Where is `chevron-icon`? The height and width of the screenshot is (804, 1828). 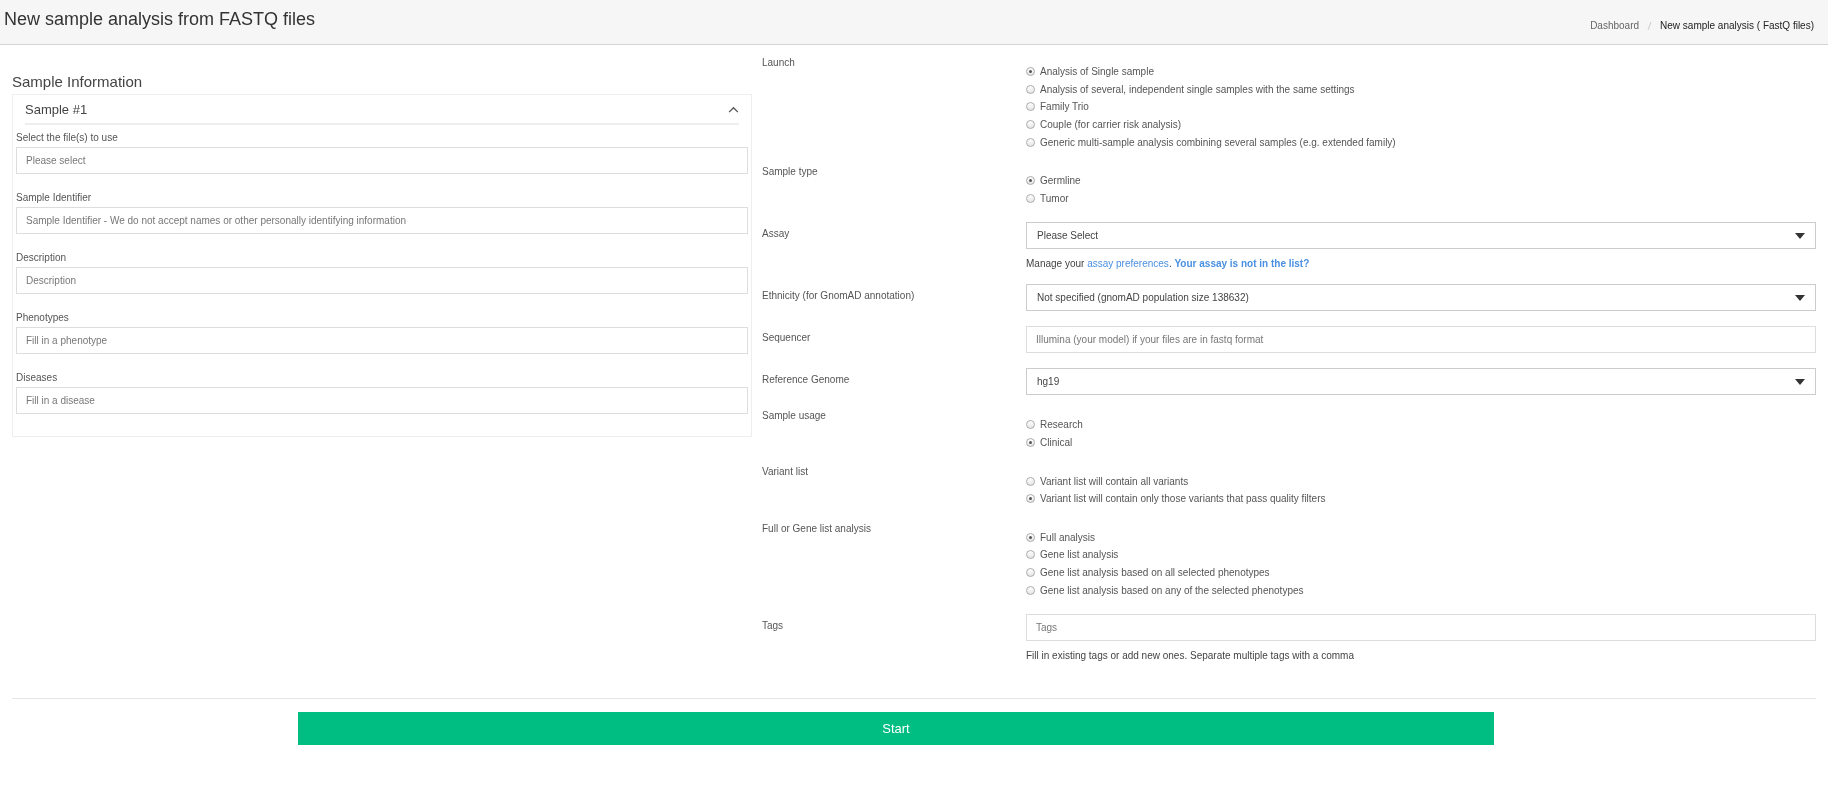 chevron-icon is located at coordinates (733, 109).